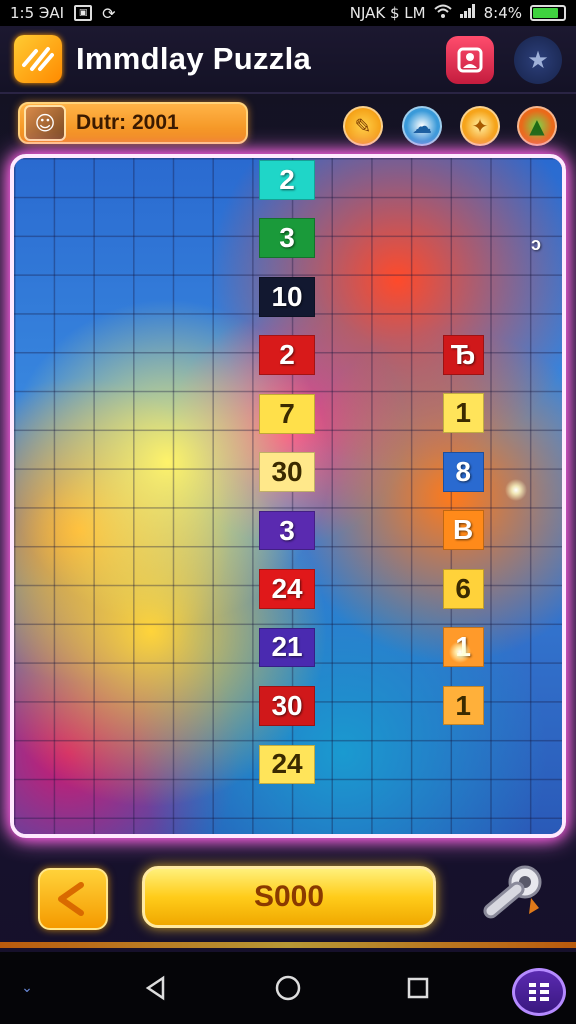 The width and height of the screenshot is (576, 1024). I want to click on wrench-powerup-icon: ✎, so click(363, 126).